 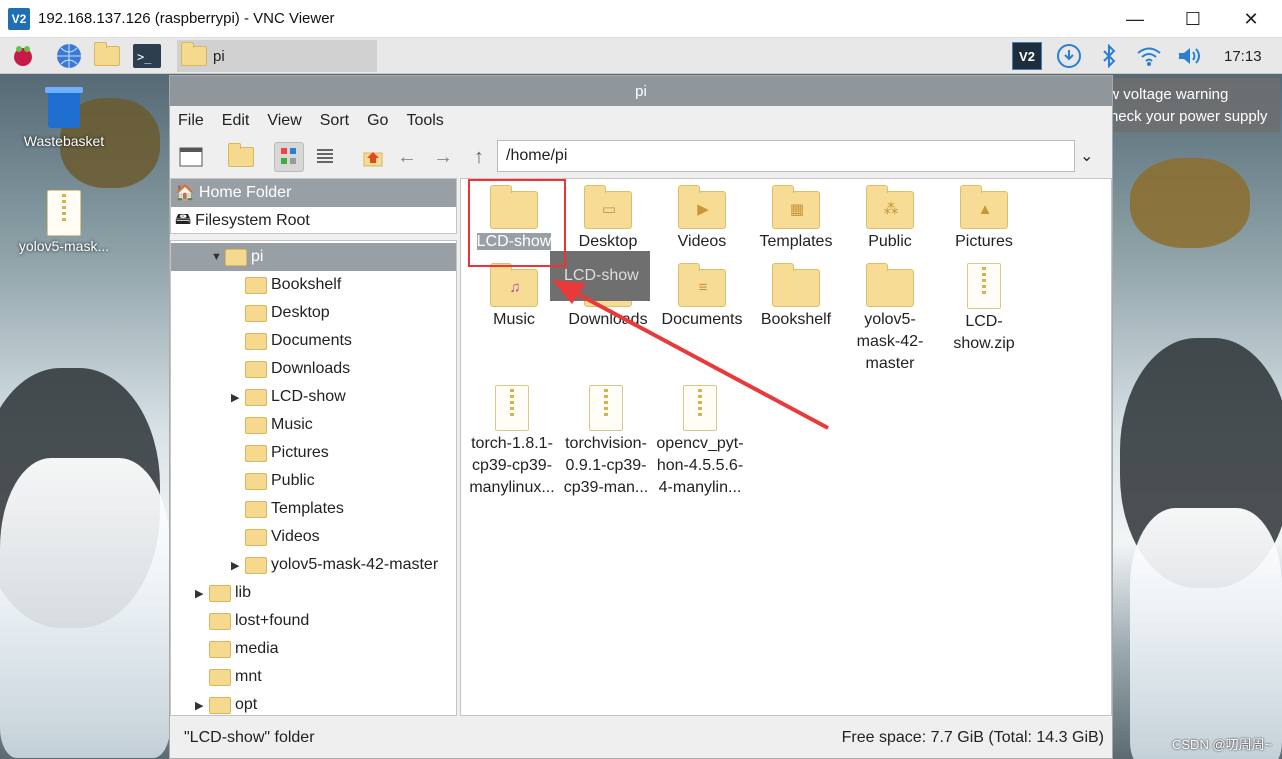 I want to click on watermark: CSDN @叨周周~, so click(x=1222, y=744).